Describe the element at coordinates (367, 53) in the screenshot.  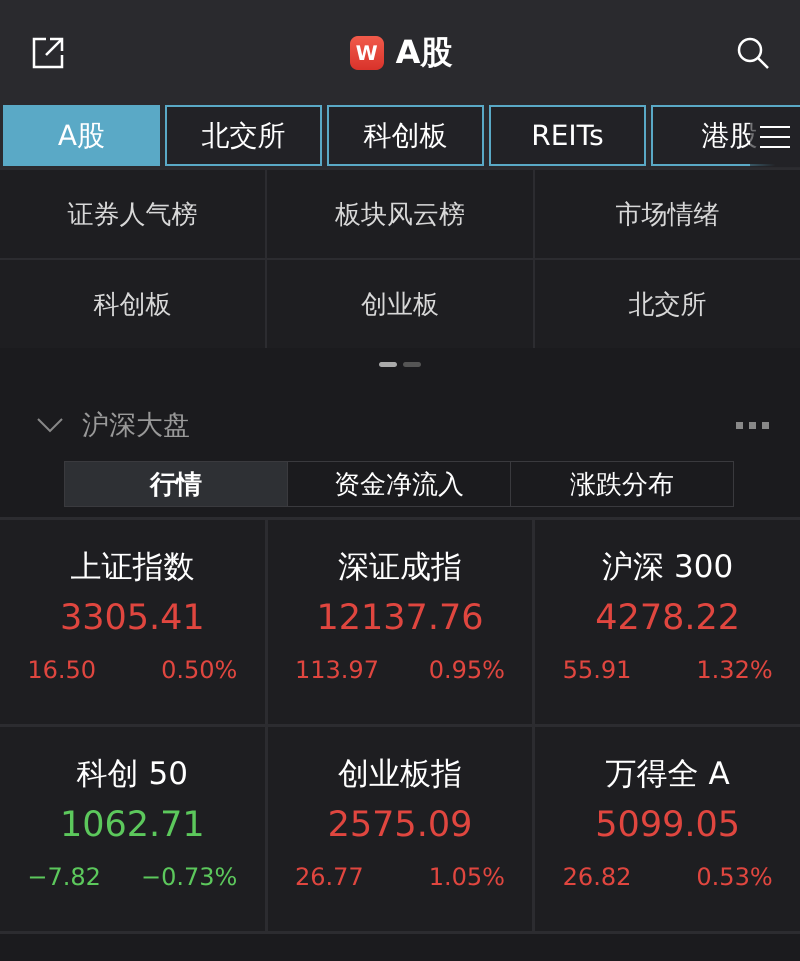
I see `app-logo: W` at that location.